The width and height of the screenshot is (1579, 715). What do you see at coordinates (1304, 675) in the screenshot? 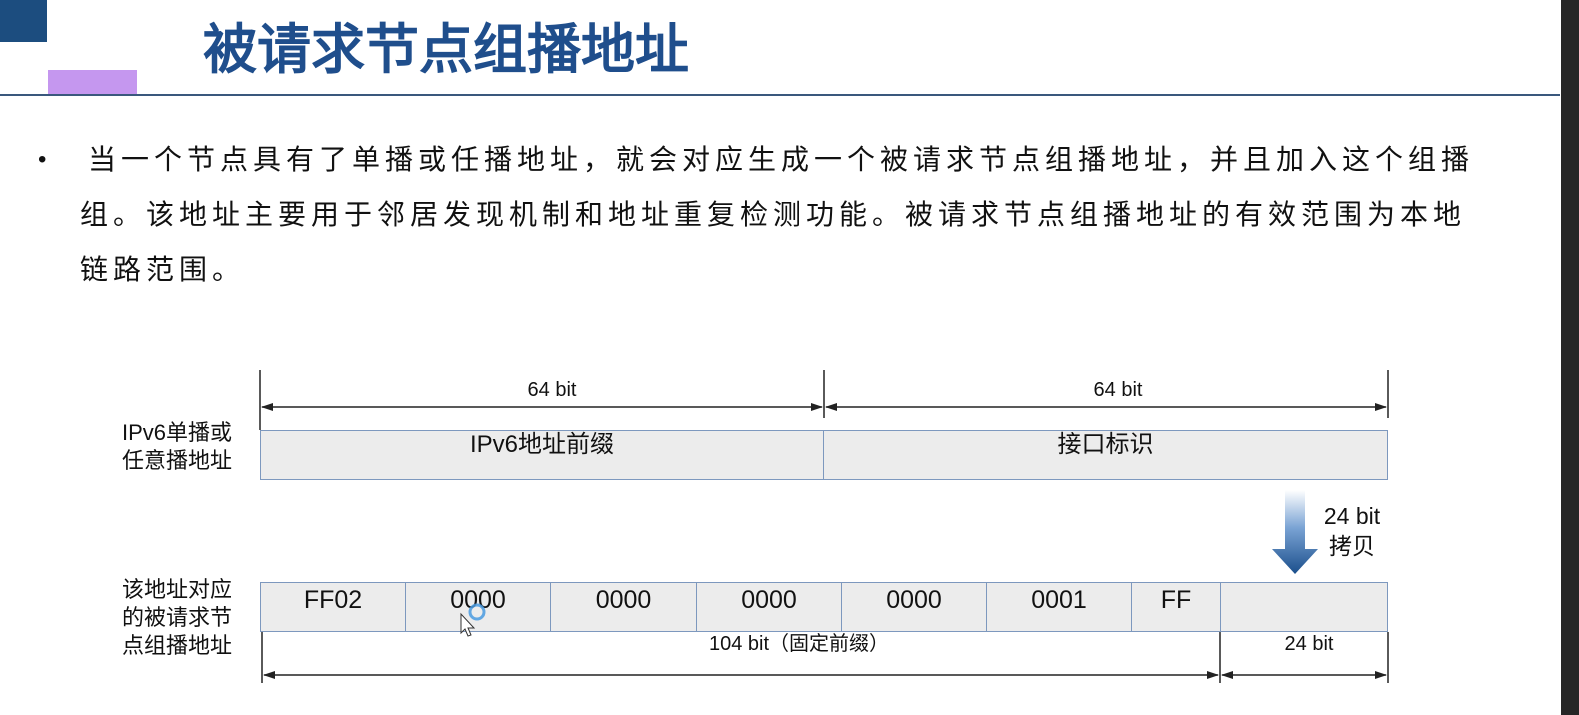
I see `copied-bits-dimension-arrow` at bounding box center [1304, 675].